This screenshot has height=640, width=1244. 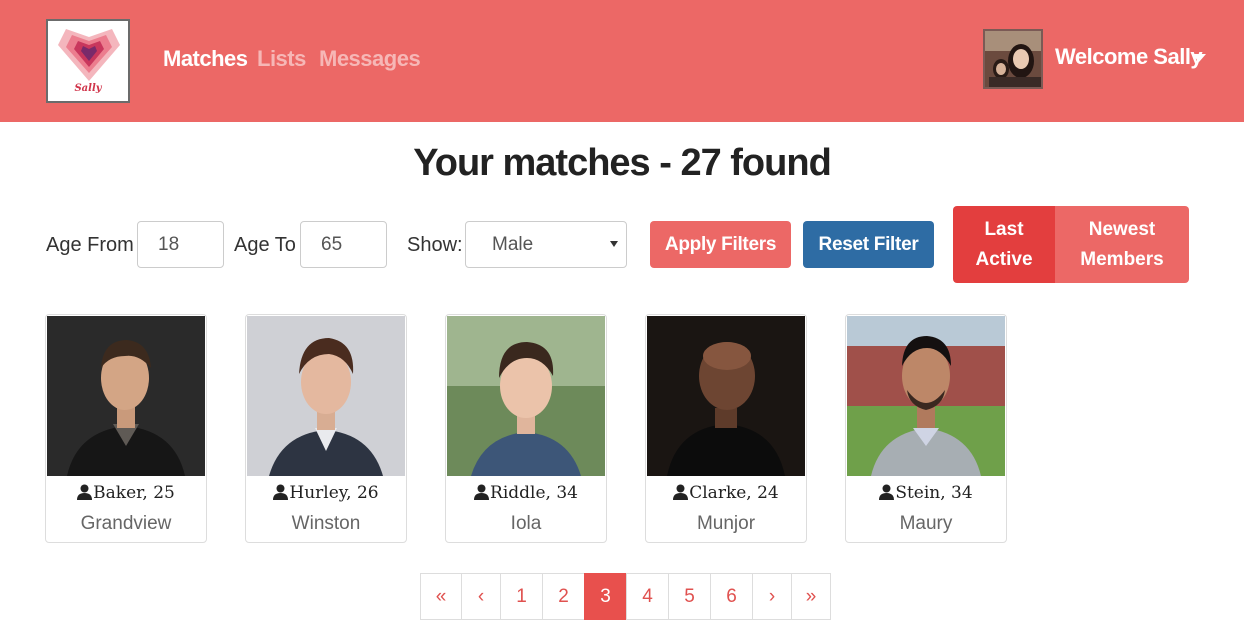 What do you see at coordinates (126, 523) in the screenshot?
I see `match-city: Grandview` at bounding box center [126, 523].